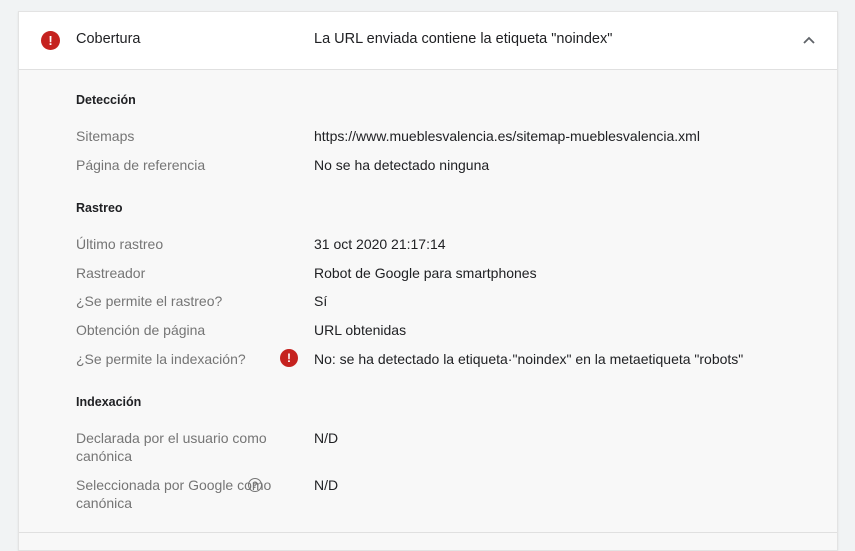  I want to click on help-icon: ?, so click(255, 485).